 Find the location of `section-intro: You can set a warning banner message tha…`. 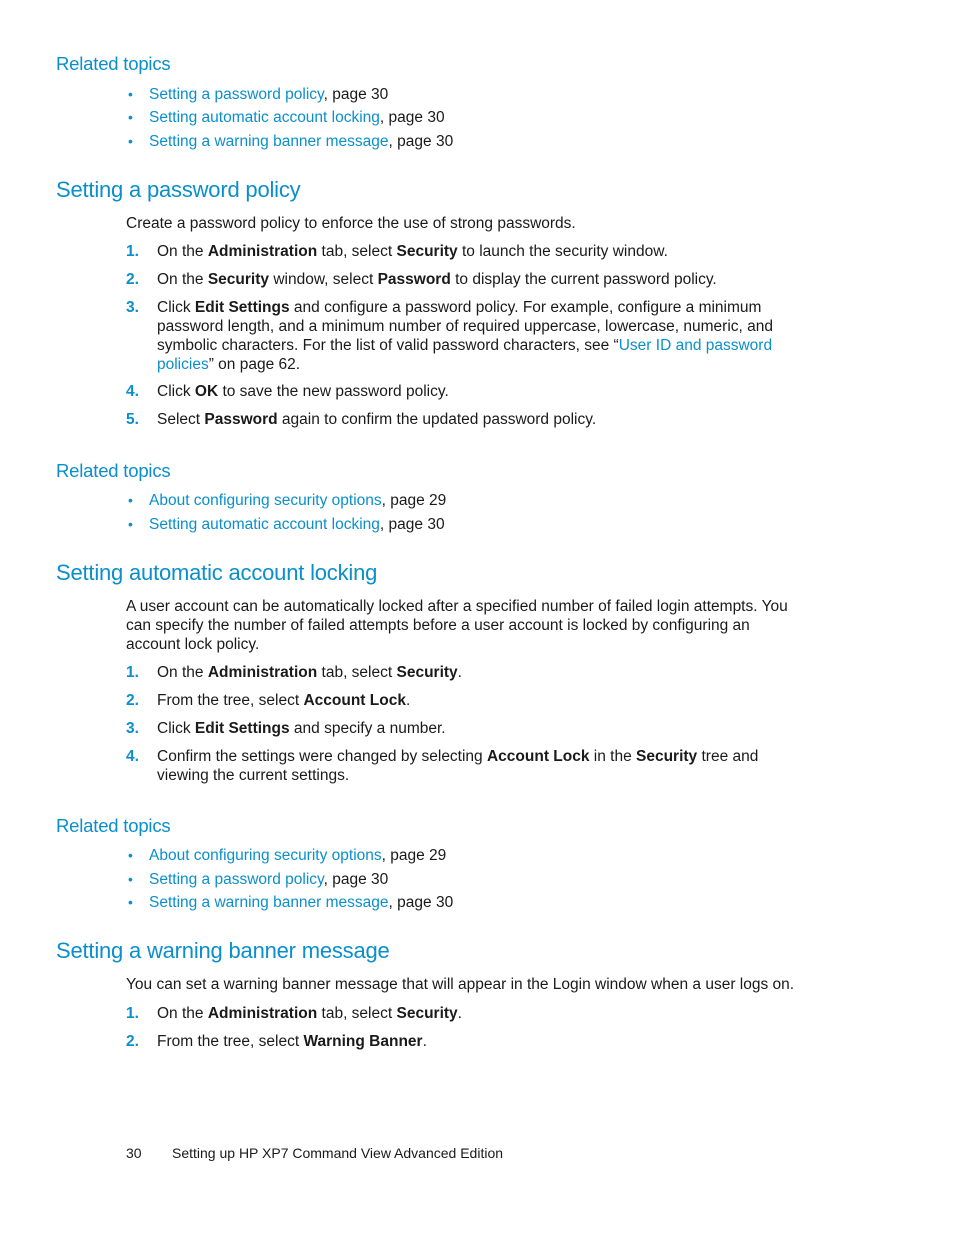

section-intro: You can set a warning banner message tha… is located at coordinates (460, 984).